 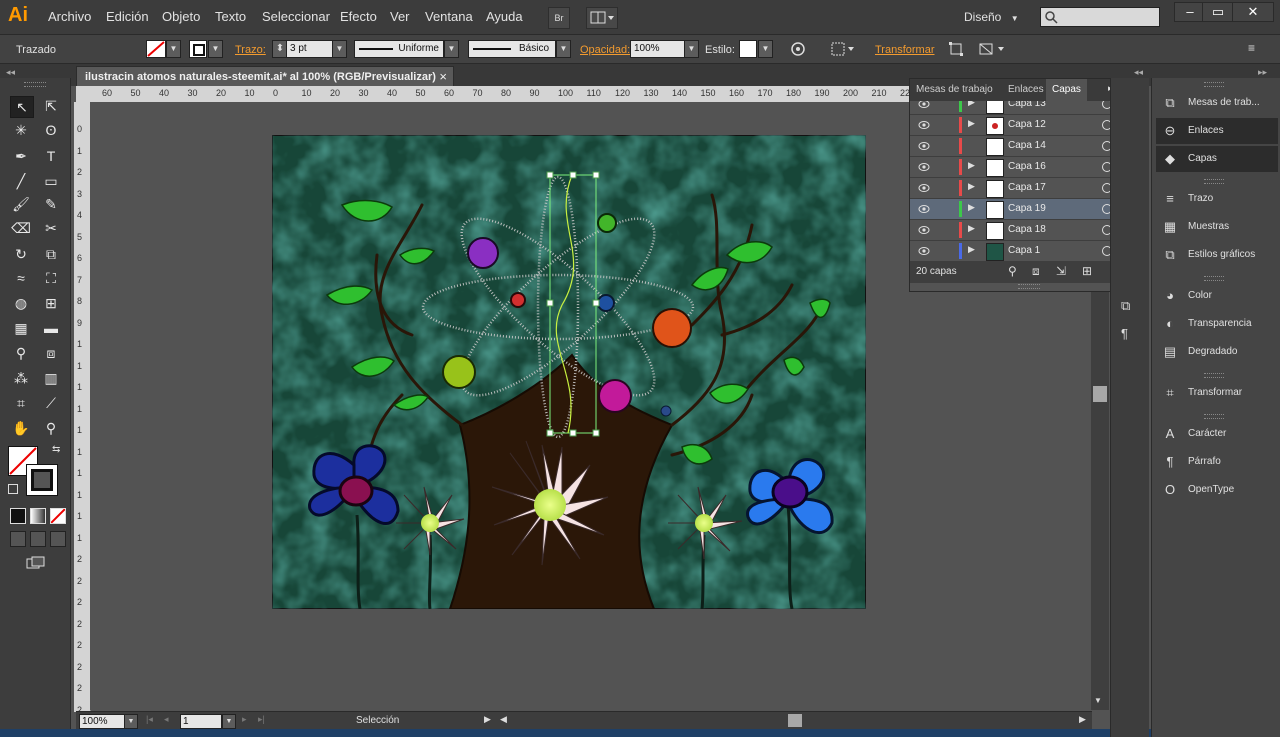 I want to click on layer-row: ▶ Capa 17, so click(x=1021, y=188).